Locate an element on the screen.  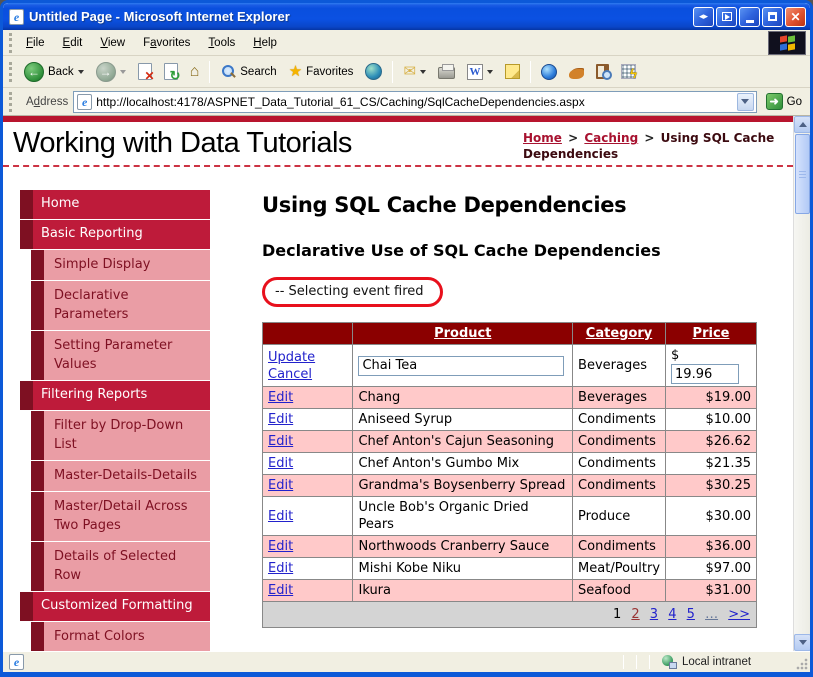
ie-page-icon: e is located at coordinates (16, 16).